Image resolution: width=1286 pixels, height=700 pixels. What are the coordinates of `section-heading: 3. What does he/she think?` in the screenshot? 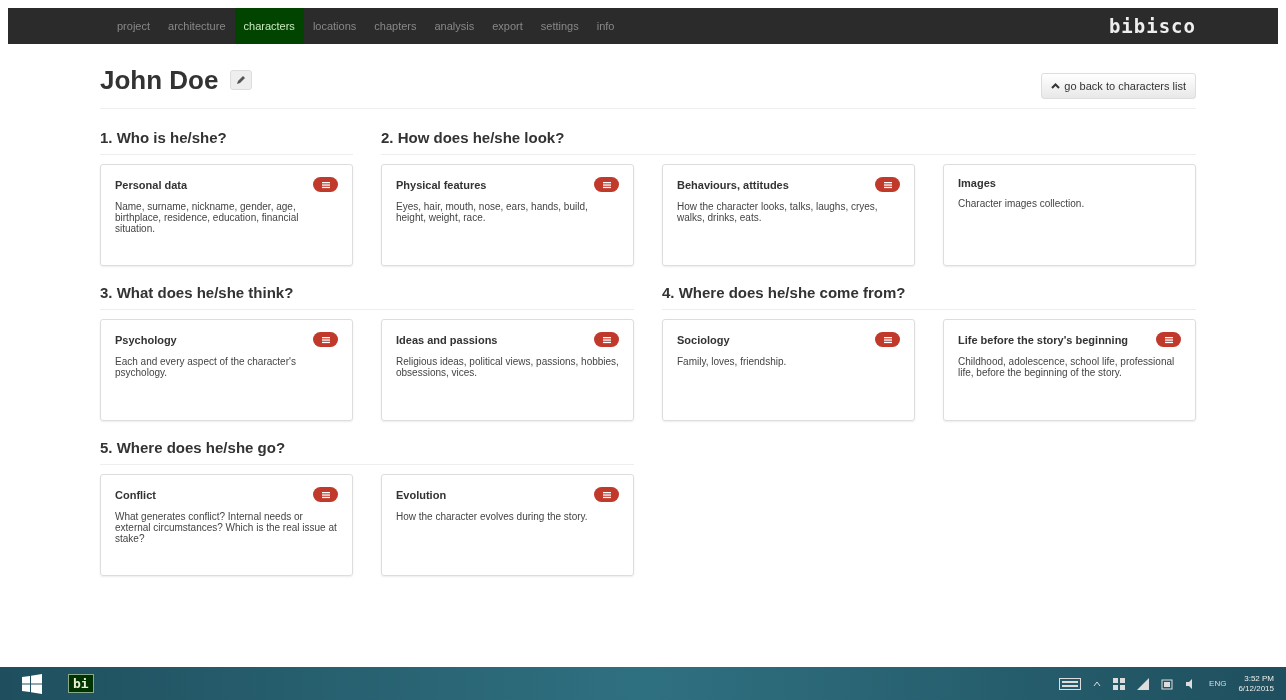 It's located at (367, 297).